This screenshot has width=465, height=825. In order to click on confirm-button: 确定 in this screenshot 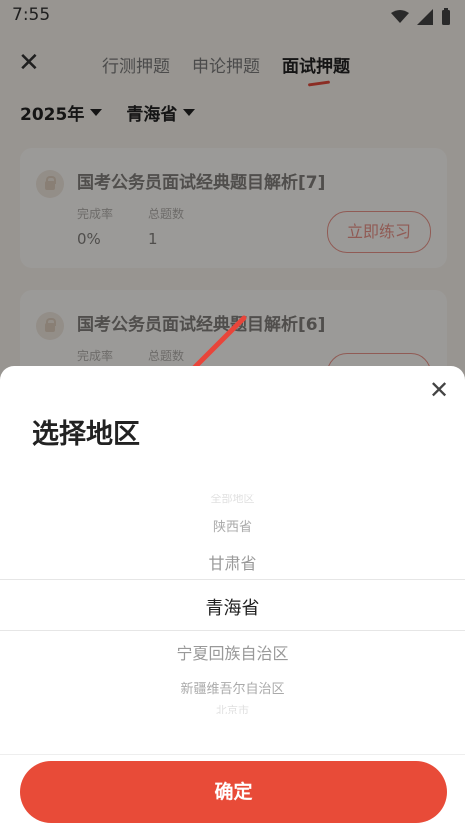, I will do `click(233, 792)`.